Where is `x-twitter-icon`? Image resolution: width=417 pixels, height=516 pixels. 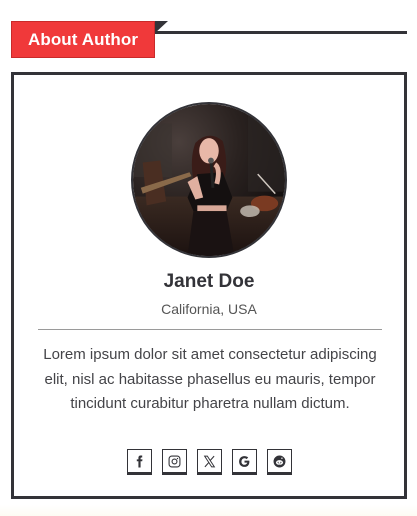 x-twitter-icon is located at coordinates (209, 461).